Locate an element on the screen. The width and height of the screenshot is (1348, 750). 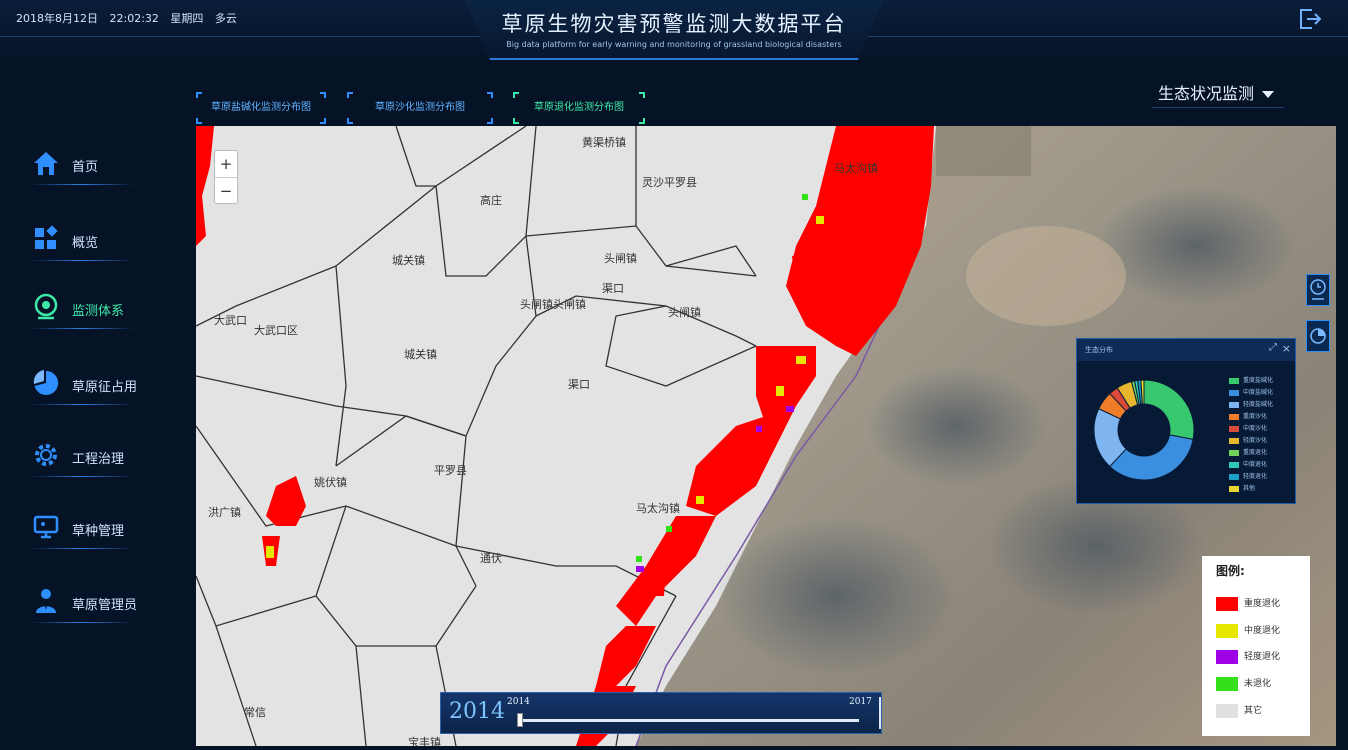
time: 22:02:32 is located at coordinates (134, 18).